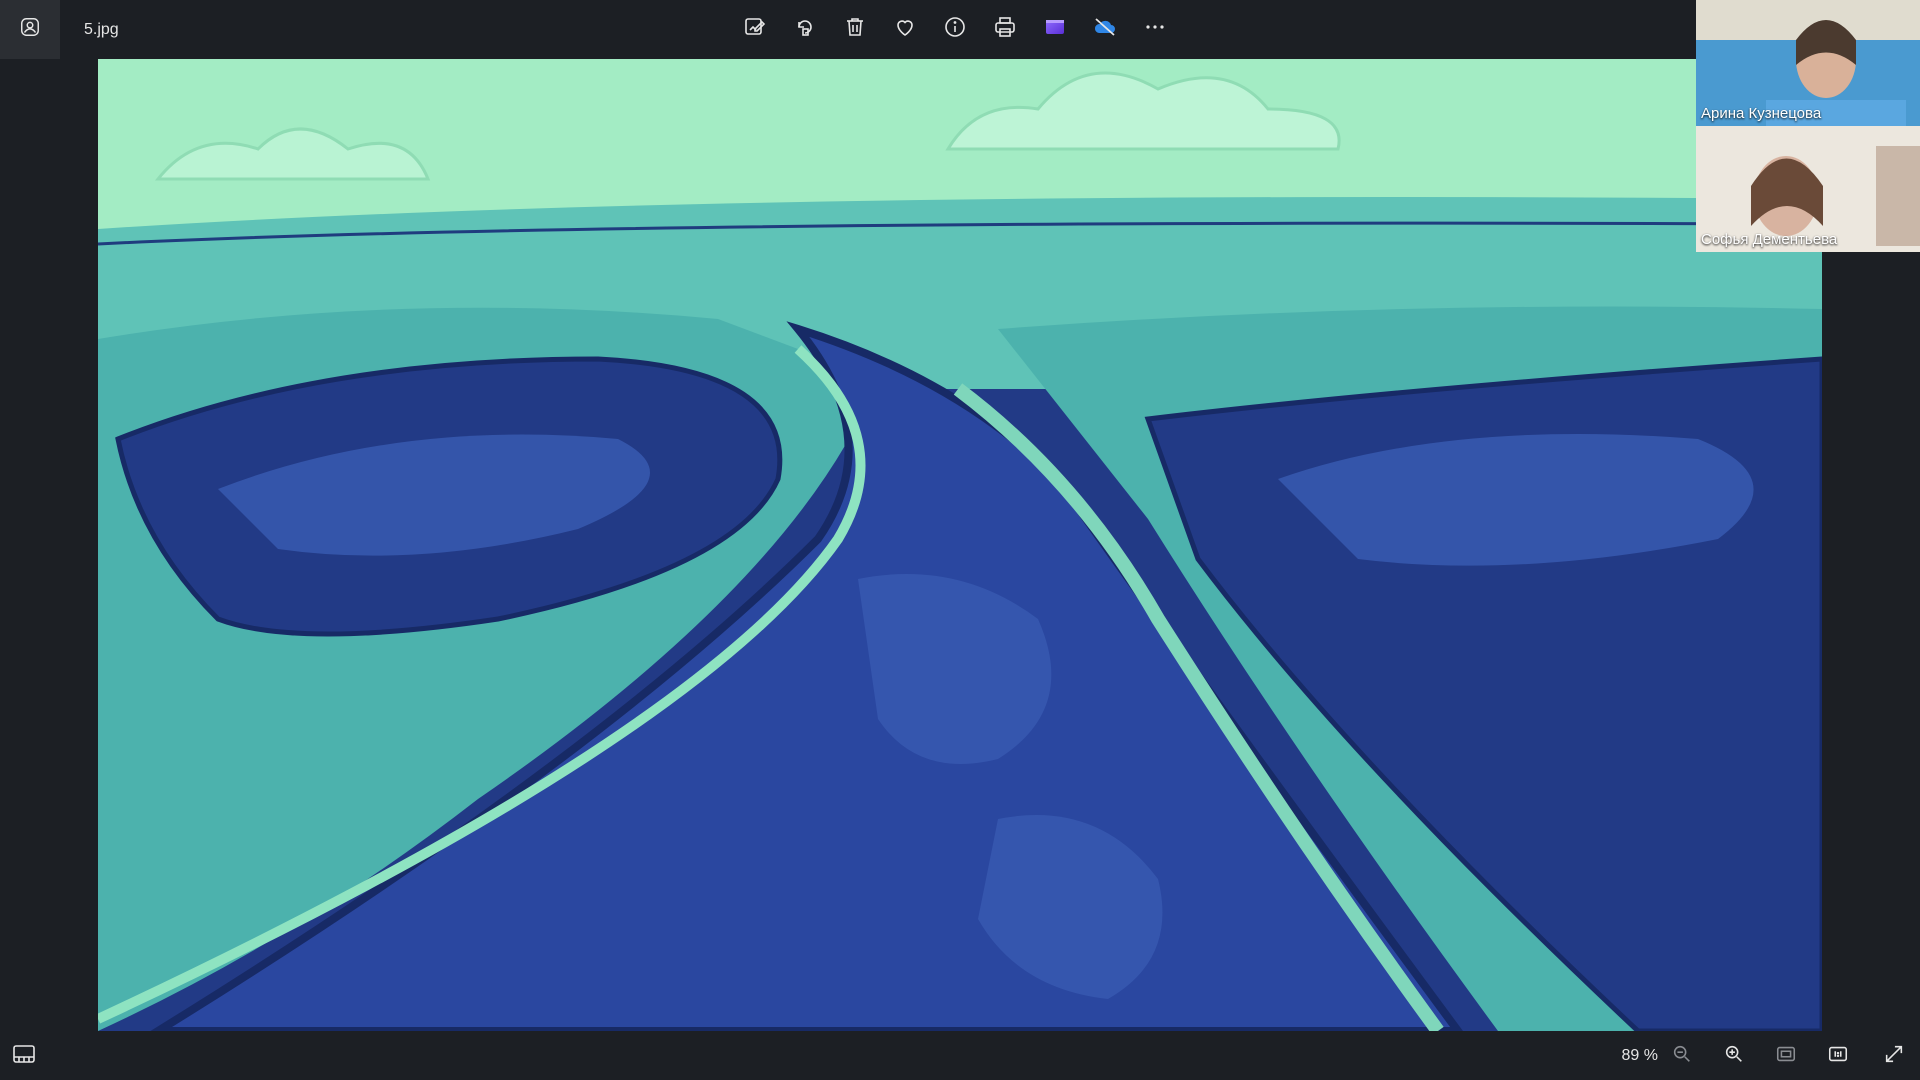 Image resolution: width=1920 pixels, height=1080 pixels. Describe the element at coordinates (960, 1055) in the screenshot. I see `bottom-bar: 89 %` at that location.